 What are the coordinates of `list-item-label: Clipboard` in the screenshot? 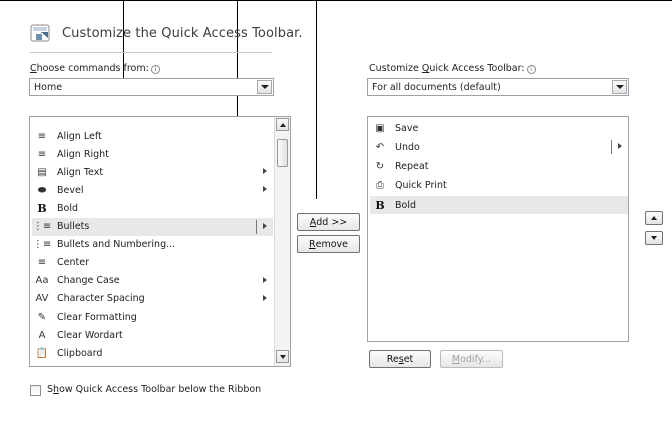 It's located at (80, 353).